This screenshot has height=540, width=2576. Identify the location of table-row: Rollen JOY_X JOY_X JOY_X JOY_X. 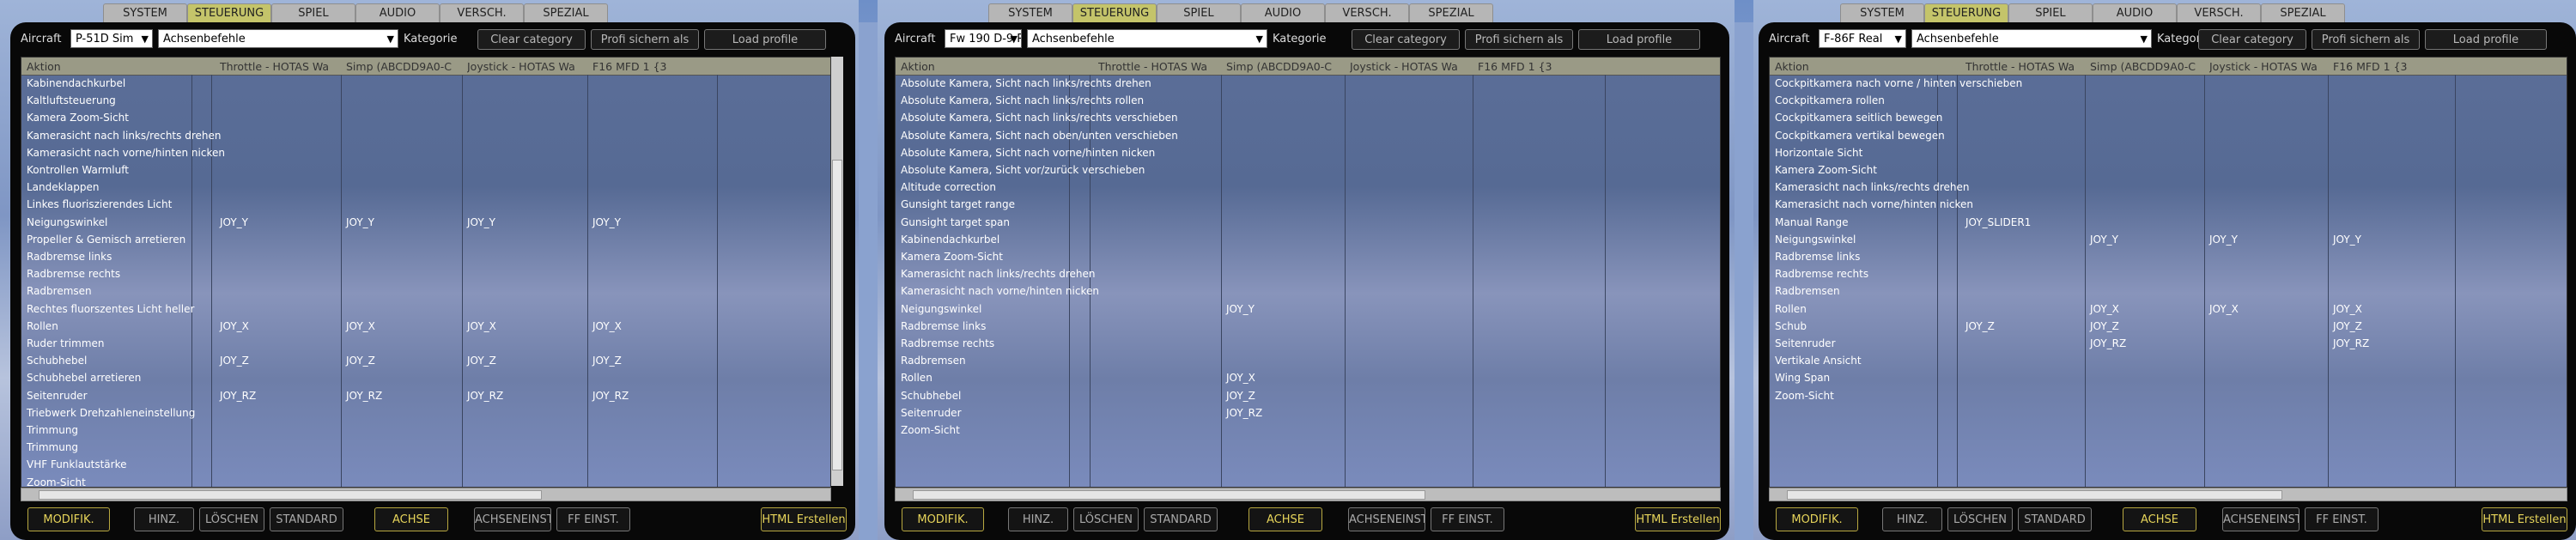
(425, 326).